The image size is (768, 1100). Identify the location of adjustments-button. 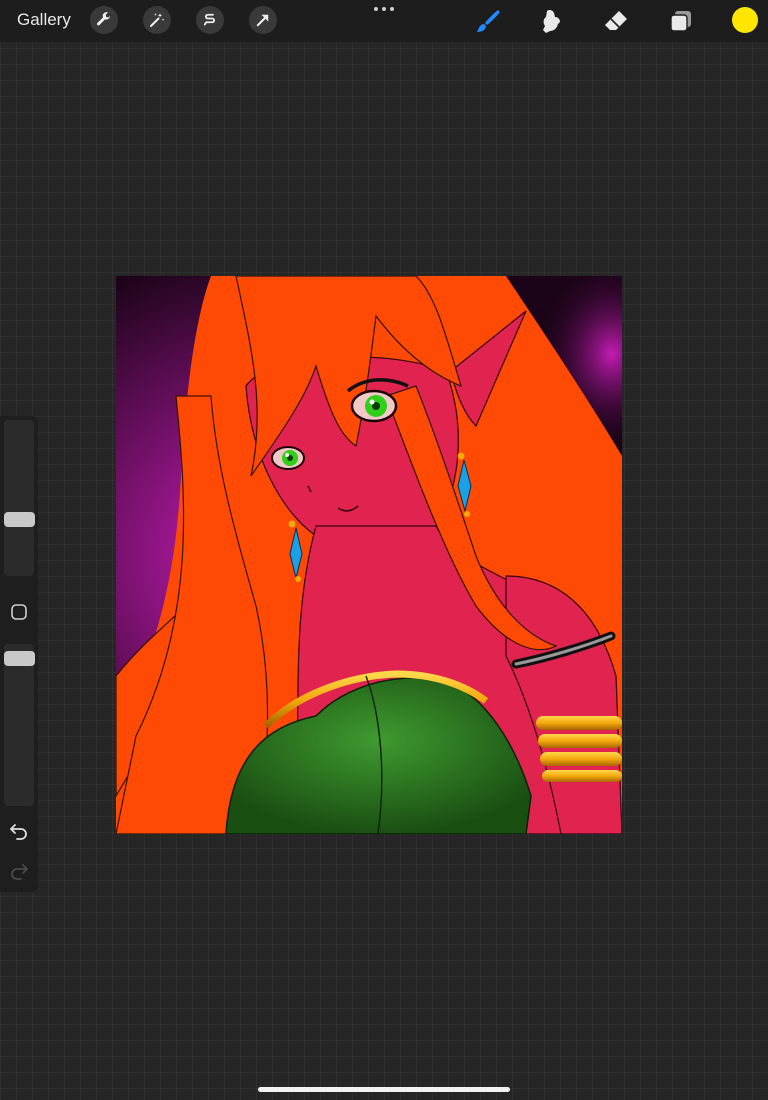
(157, 20).